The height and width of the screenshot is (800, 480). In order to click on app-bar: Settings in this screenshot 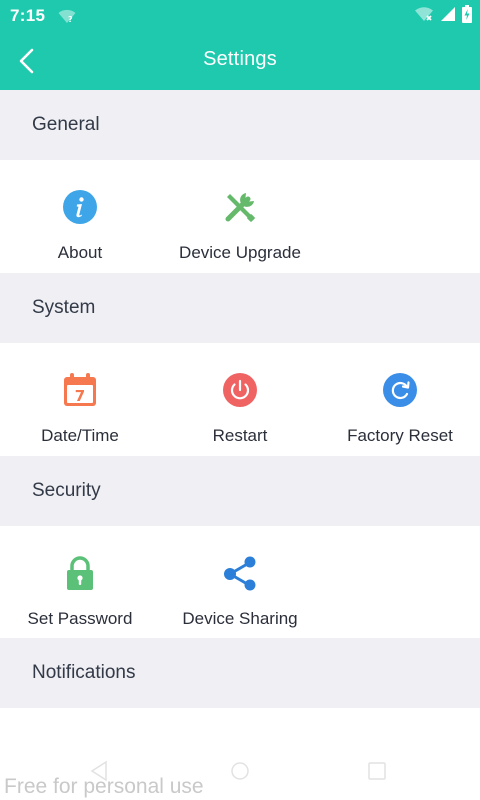, I will do `click(240, 61)`.